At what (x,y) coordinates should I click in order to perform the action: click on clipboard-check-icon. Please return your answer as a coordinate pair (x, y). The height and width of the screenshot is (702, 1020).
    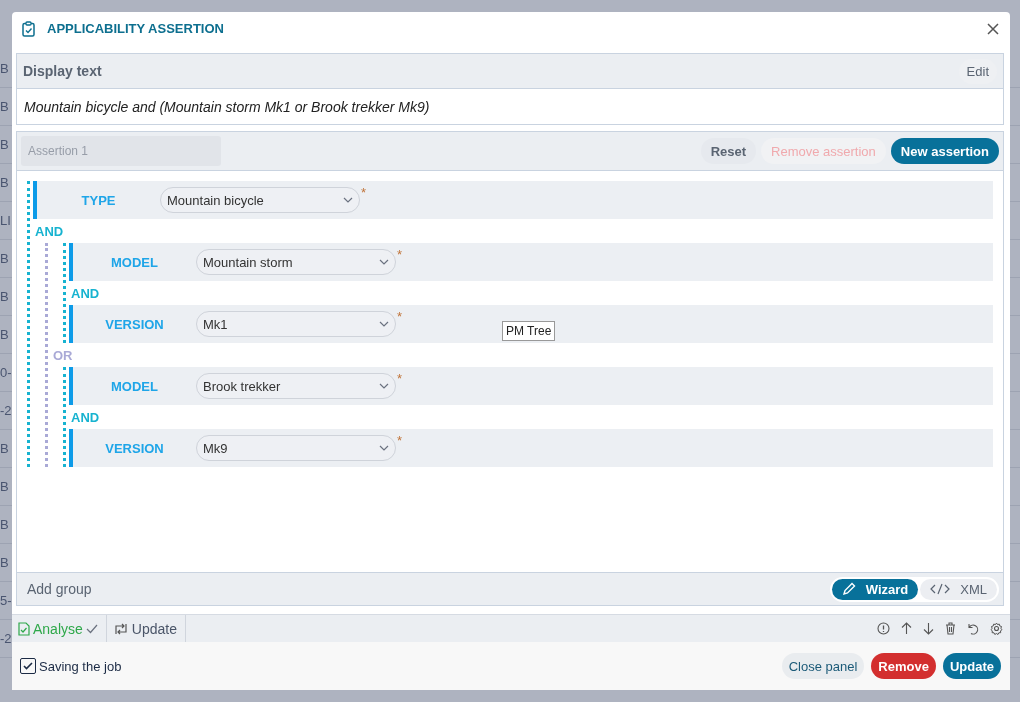
    Looking at the image, I should click on (28, 28).